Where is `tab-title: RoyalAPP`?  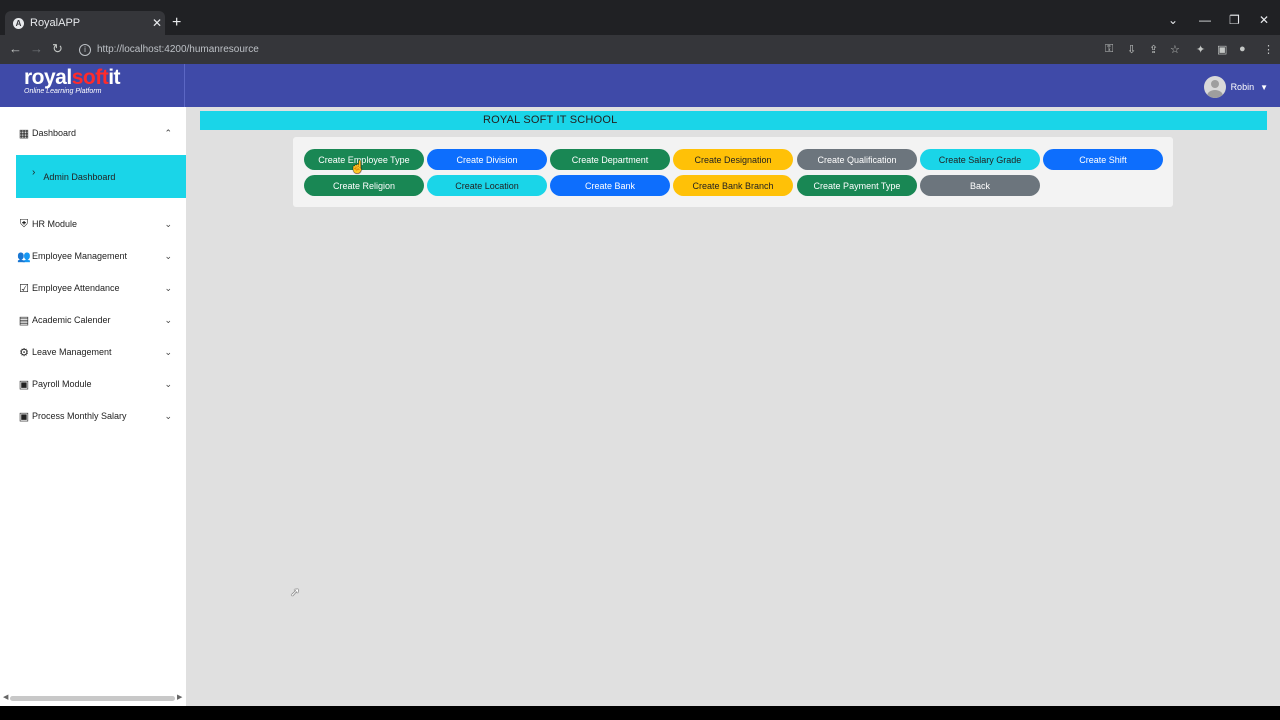 tab-title: RoyalAPP is located at coordinates (55, 23).